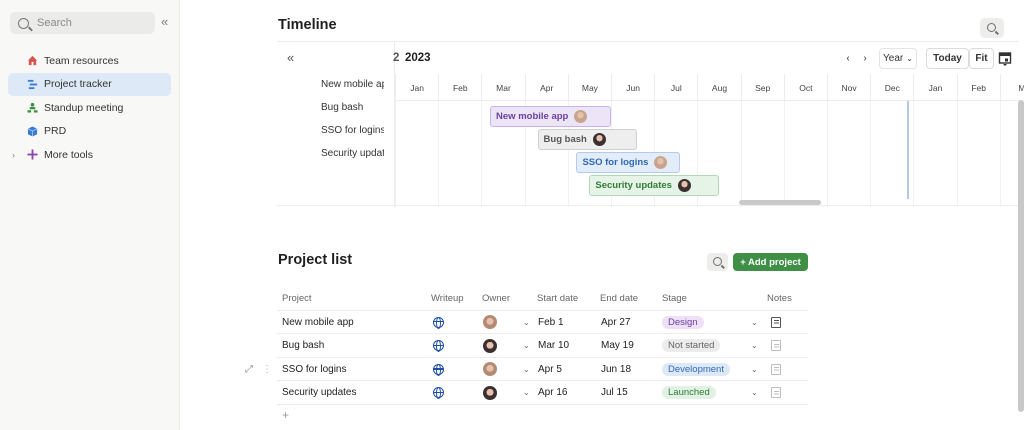 The width and height of the screenshot is (1024, 430). What do you see at coordinates (290, 57) in the screenshot?
I see `collapse-timeline-icon: «` at bounding box center [290, 57].